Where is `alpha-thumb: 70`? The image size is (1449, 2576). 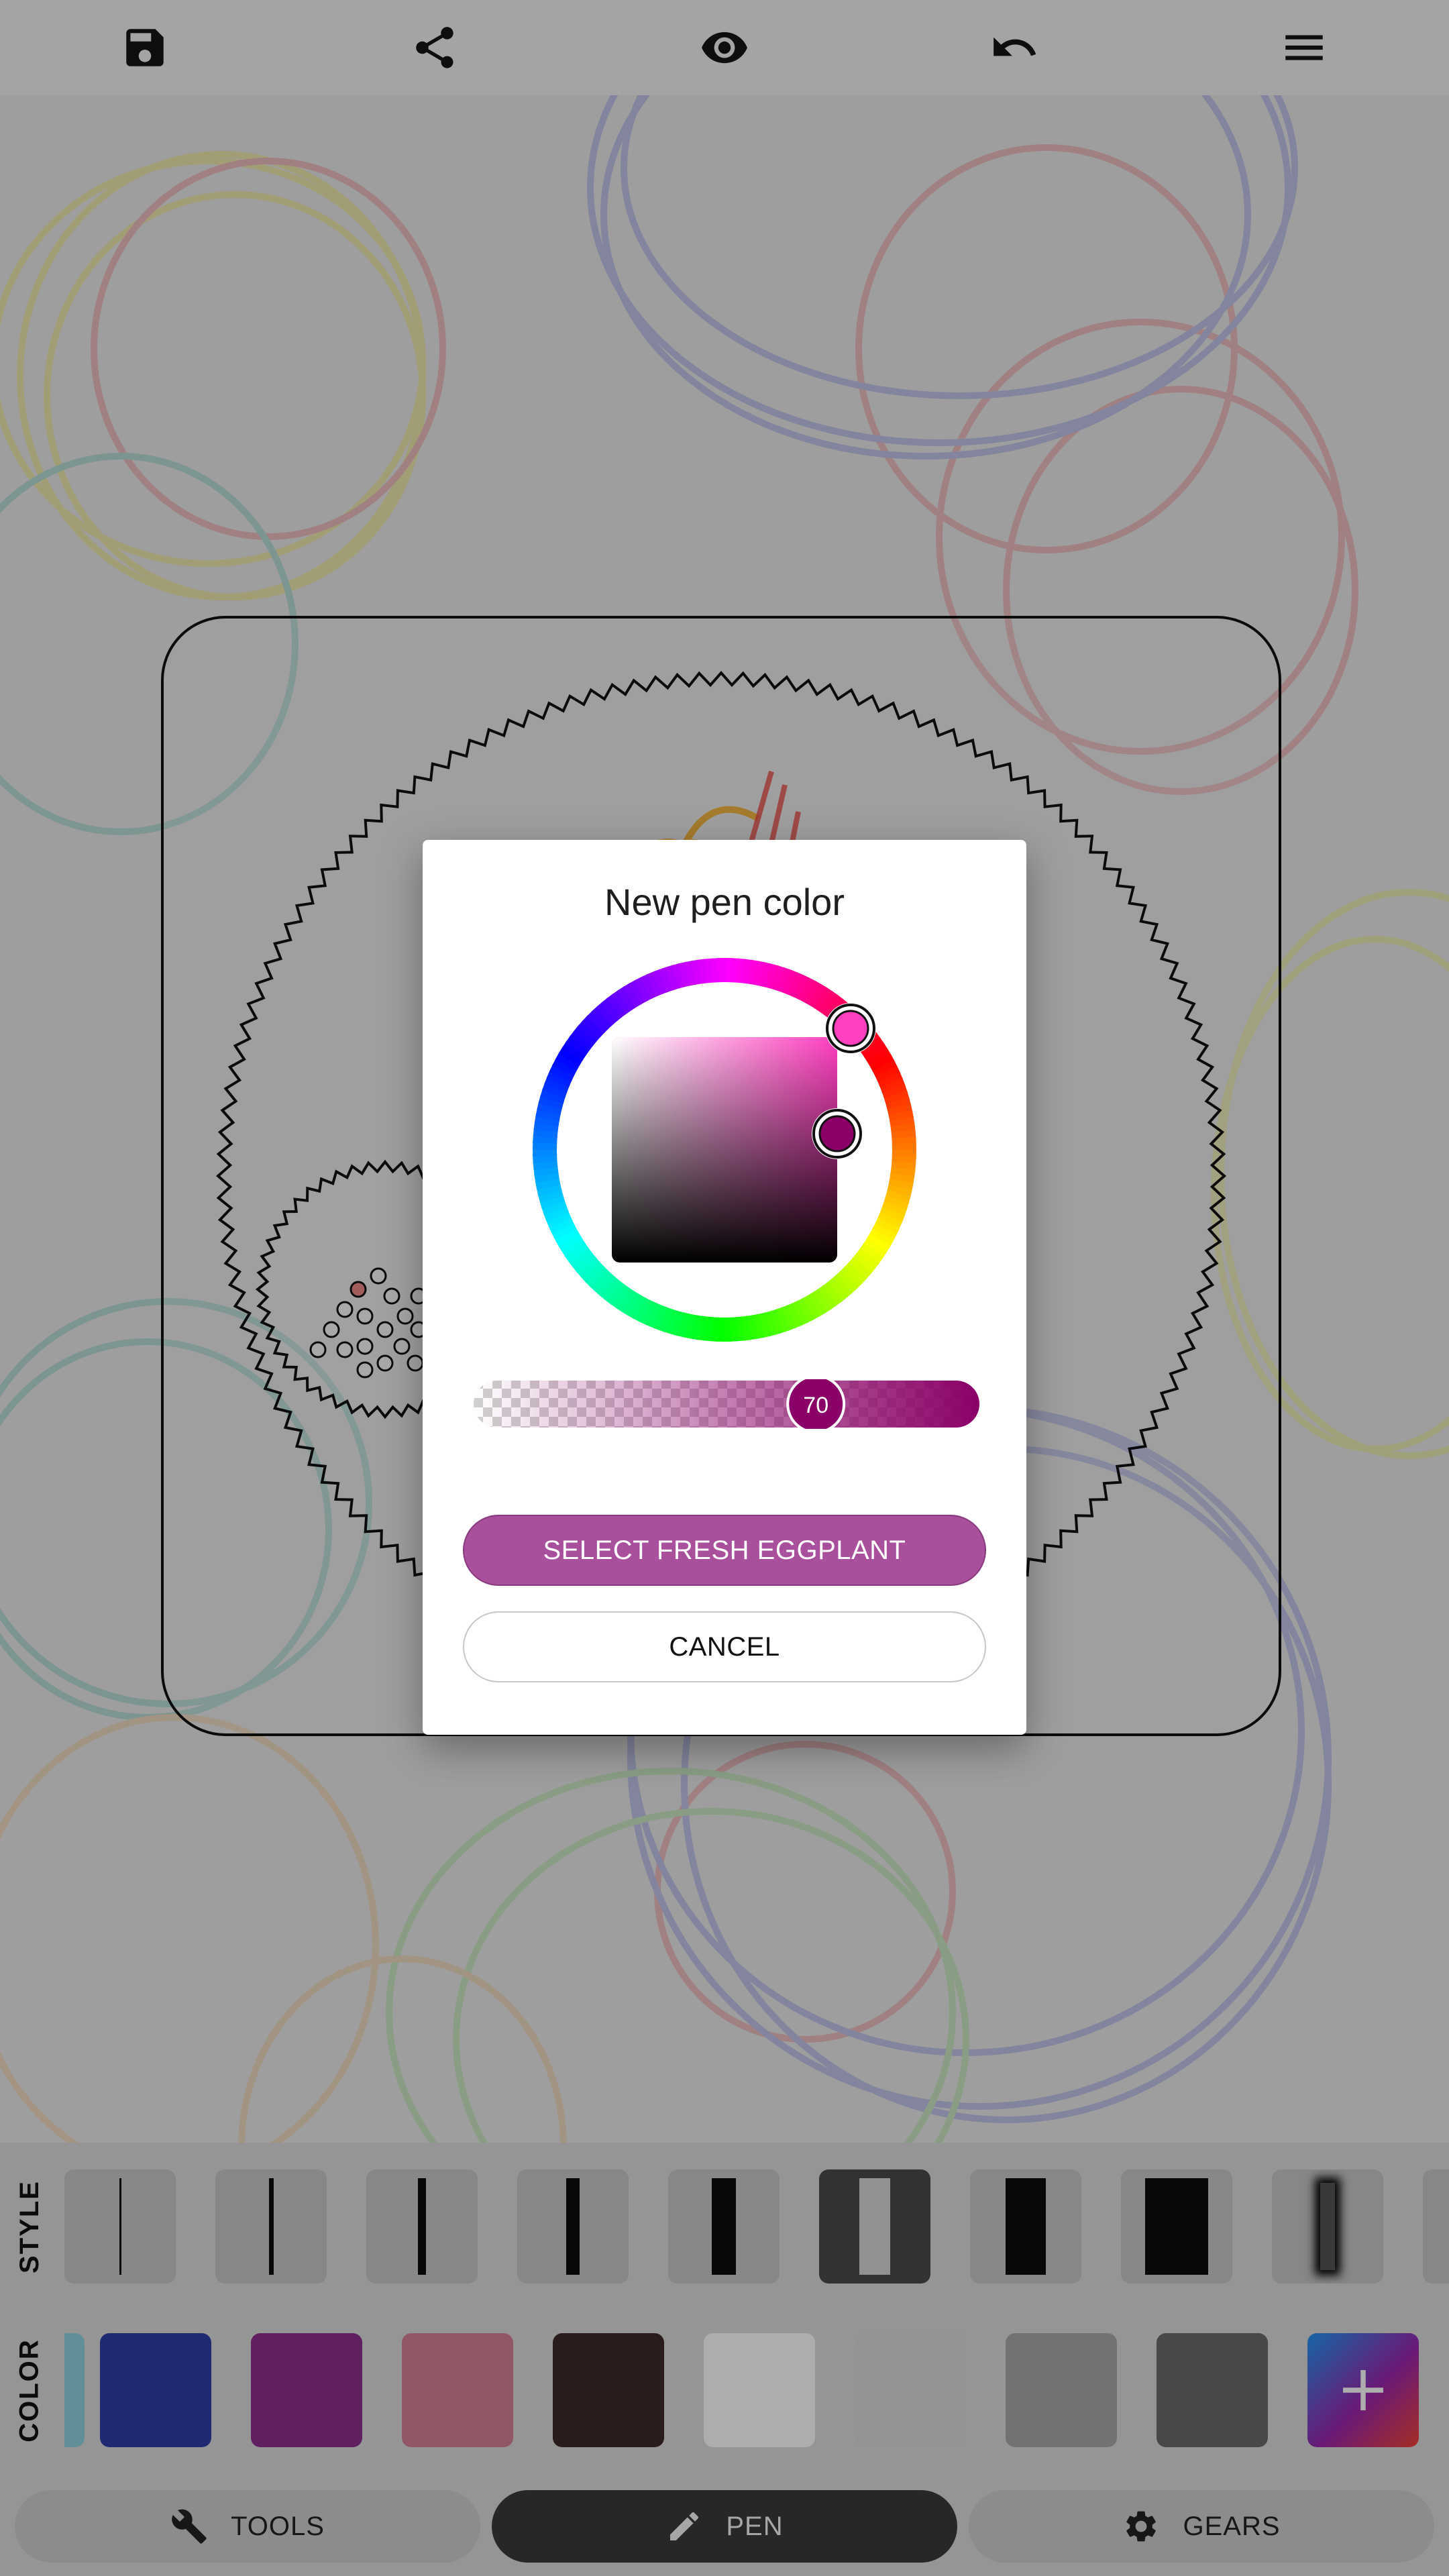 alpha-thumb: 70 is located at coordinates (816, 1404).